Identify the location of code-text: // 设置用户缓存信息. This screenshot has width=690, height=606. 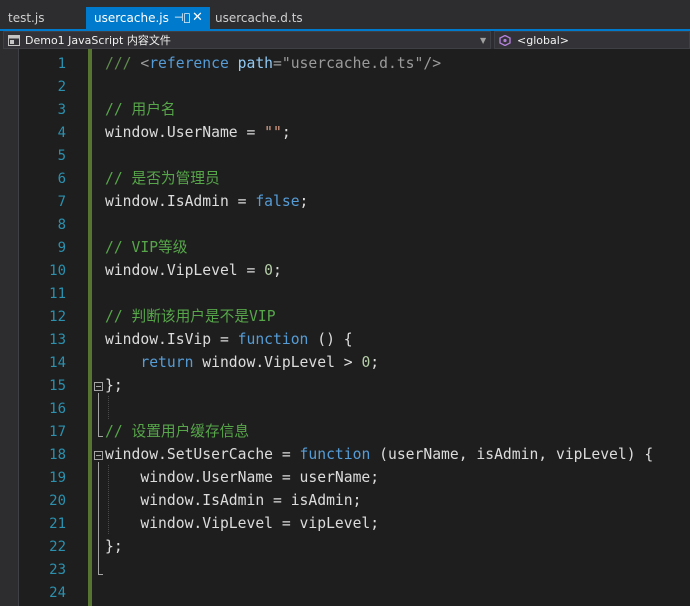
(177, 432).